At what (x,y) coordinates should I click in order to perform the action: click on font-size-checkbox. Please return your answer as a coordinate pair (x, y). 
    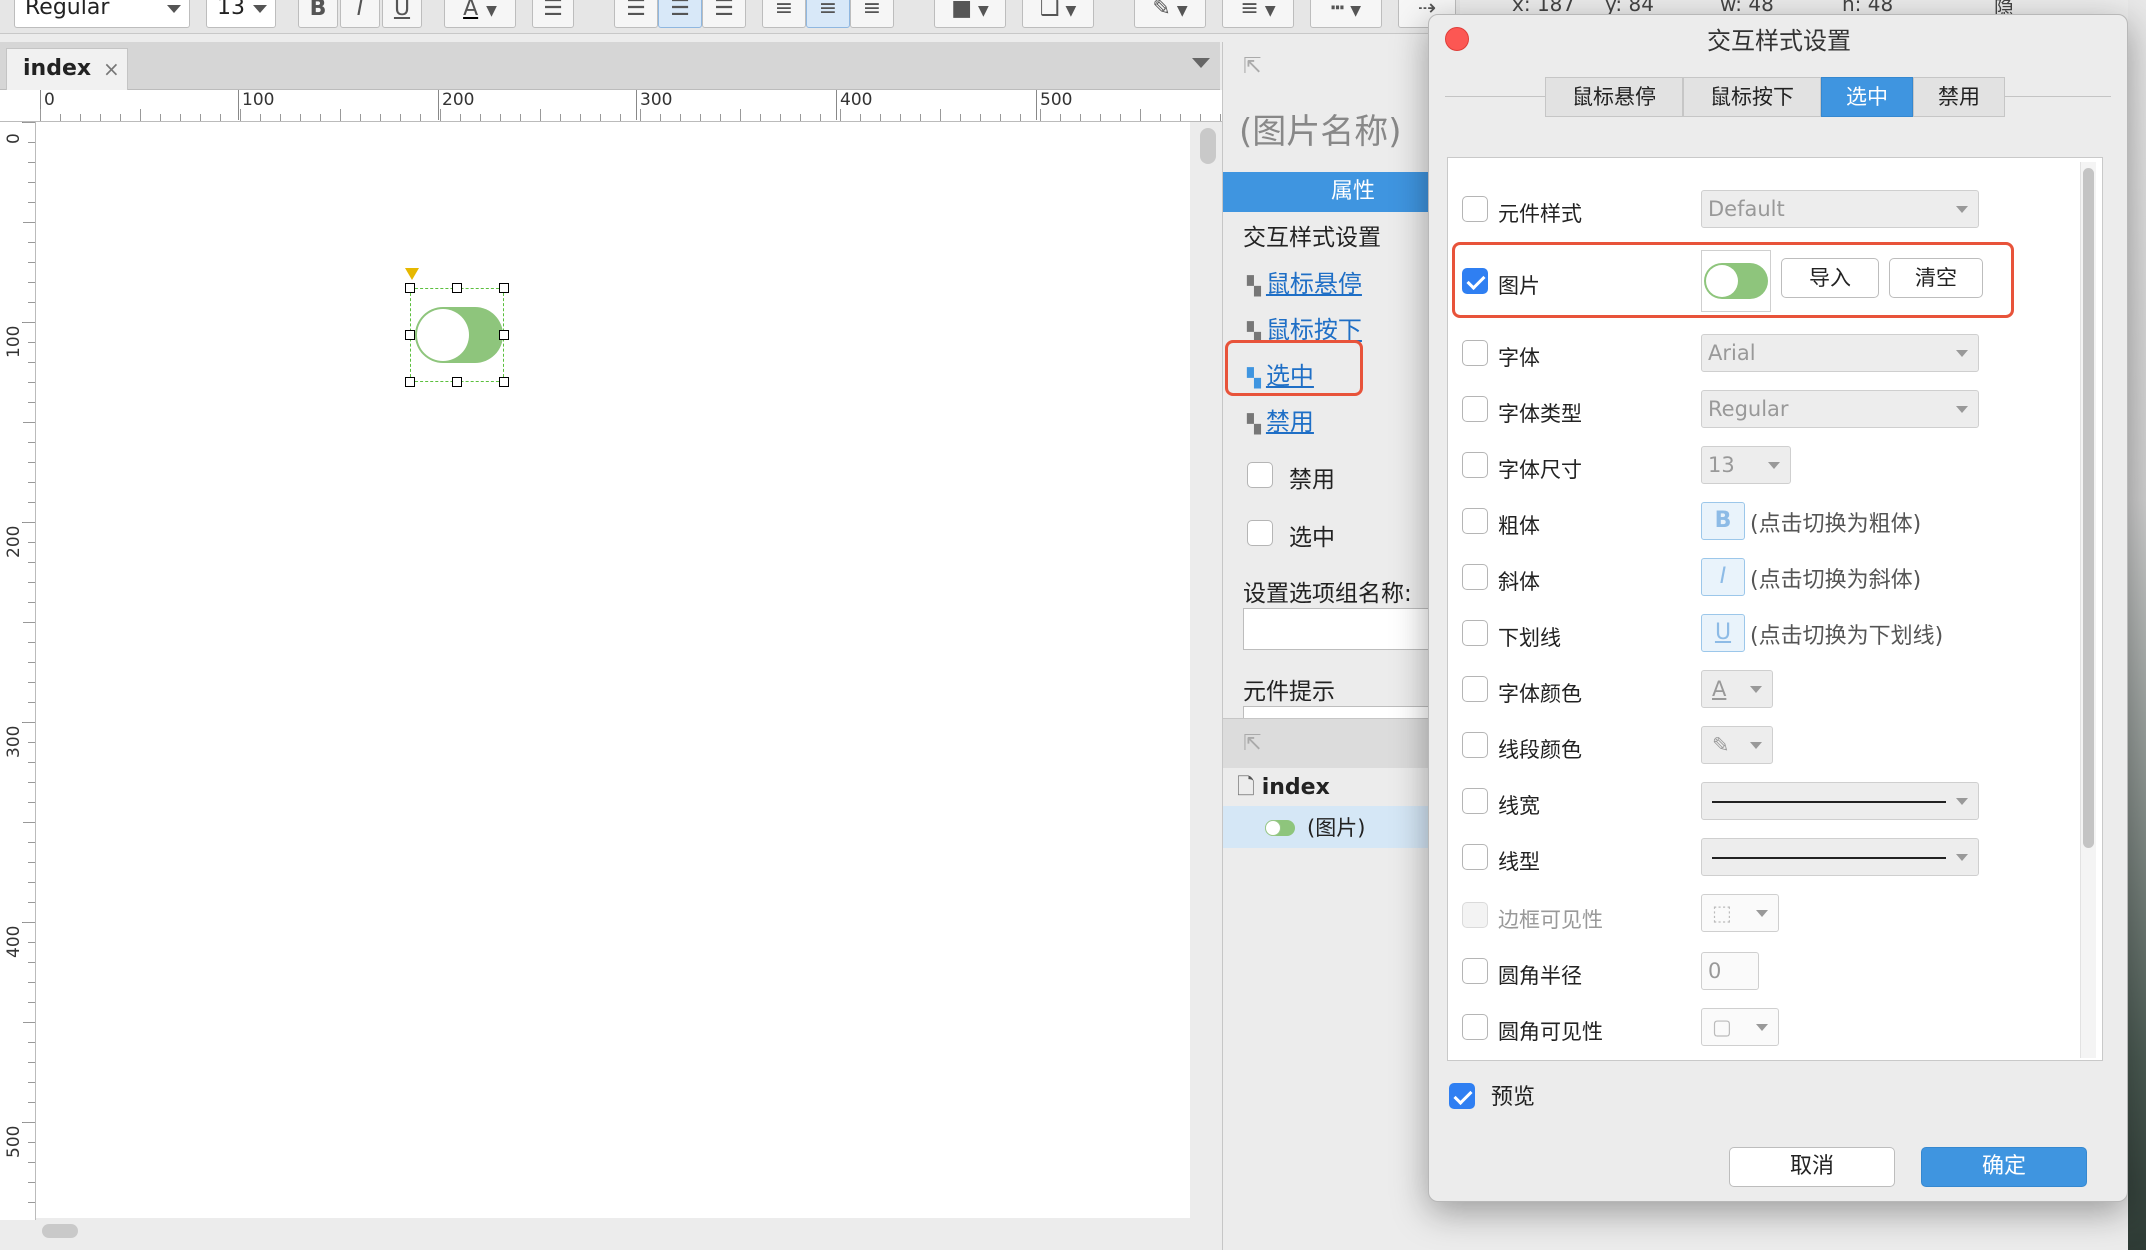
    Looking at the image, I should click on (1475, 465).